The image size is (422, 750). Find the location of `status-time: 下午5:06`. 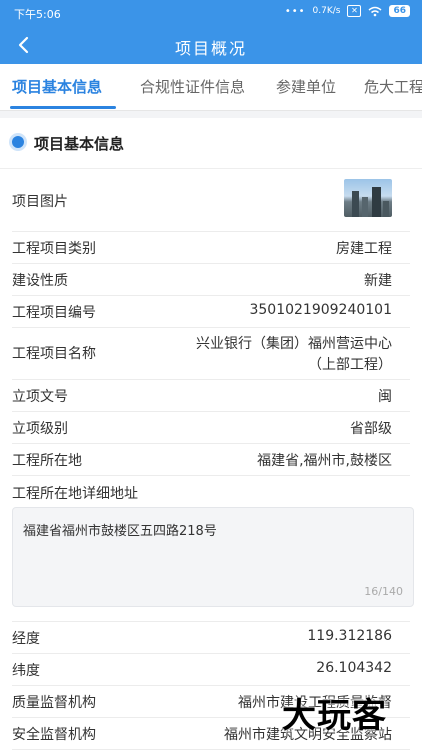

status-time: 下午5:06 is located at coordinates (37, 14).